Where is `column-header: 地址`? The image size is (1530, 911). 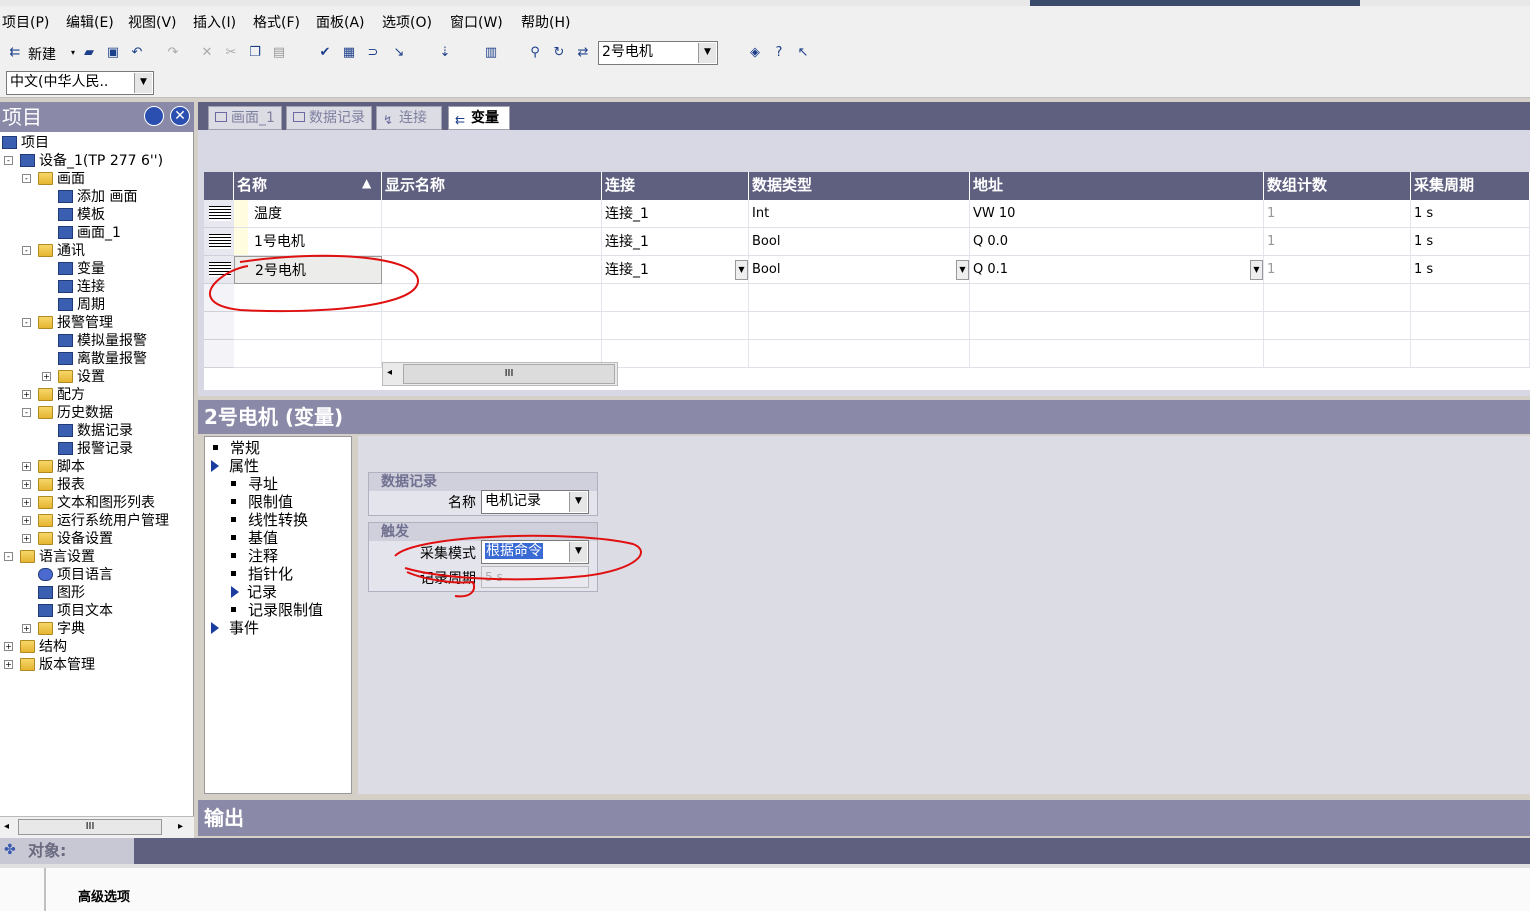 column-header: 地址 is located at coordinates (1117, 186).